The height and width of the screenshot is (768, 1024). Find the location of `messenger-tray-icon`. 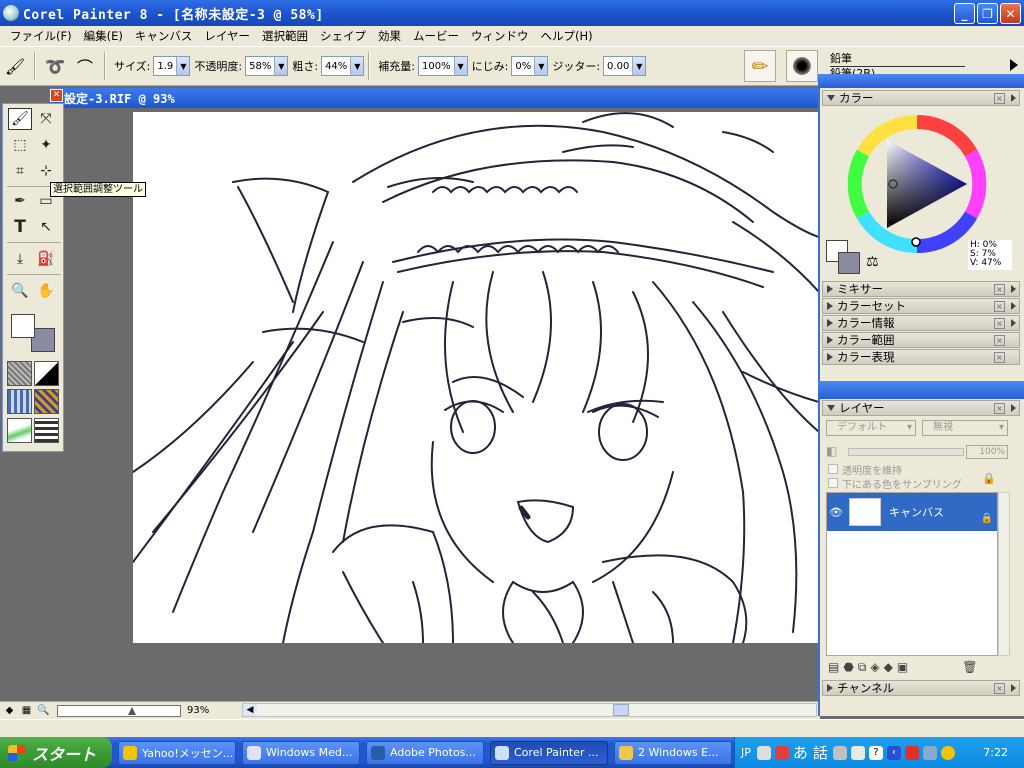

messenger-tray-icon is located at coordinates (947, 752).